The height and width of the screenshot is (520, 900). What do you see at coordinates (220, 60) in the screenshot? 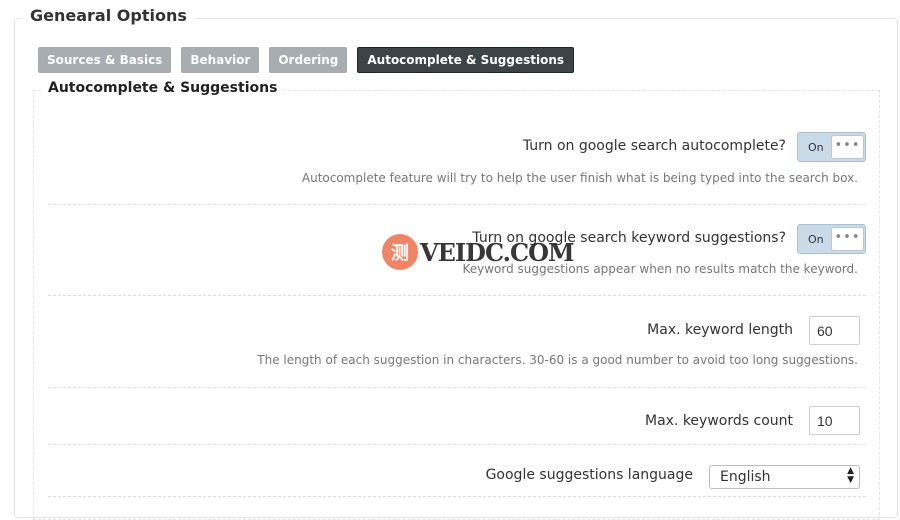
I see `tab-behavior: Behavior` at bounding box center [220, 60].